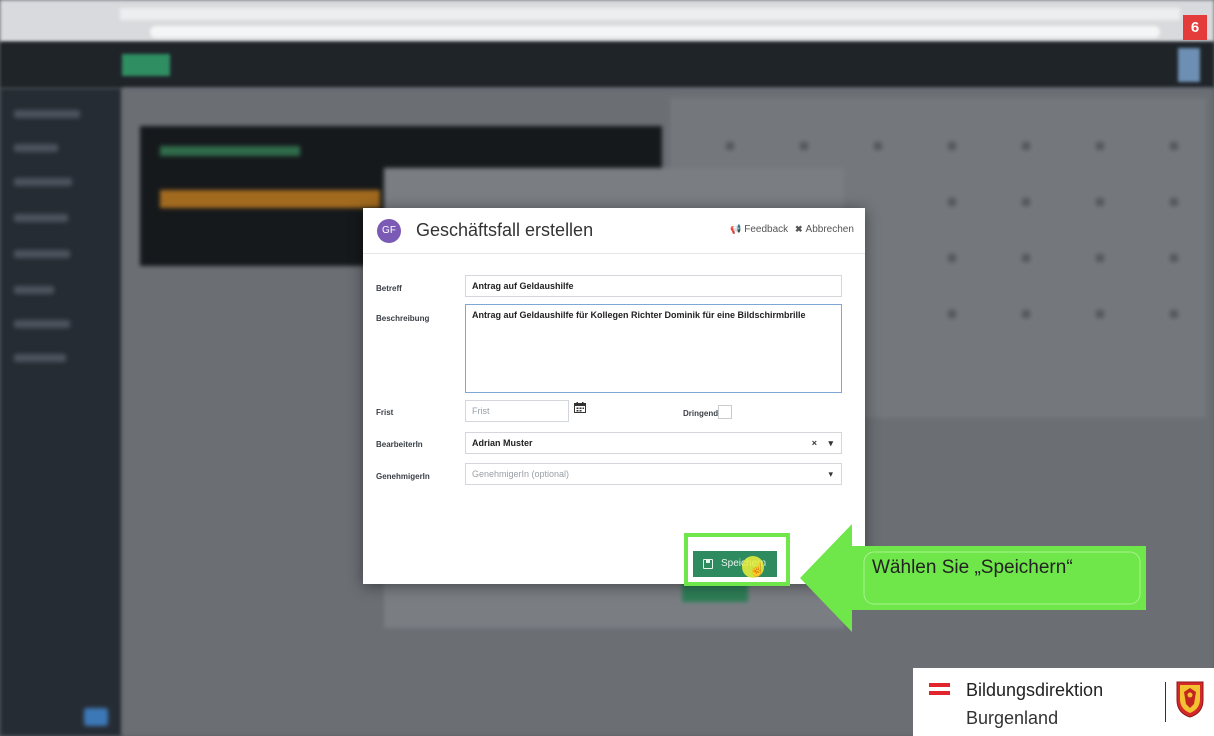  I want to click on deadline-input: Frist, so click(517, 411).